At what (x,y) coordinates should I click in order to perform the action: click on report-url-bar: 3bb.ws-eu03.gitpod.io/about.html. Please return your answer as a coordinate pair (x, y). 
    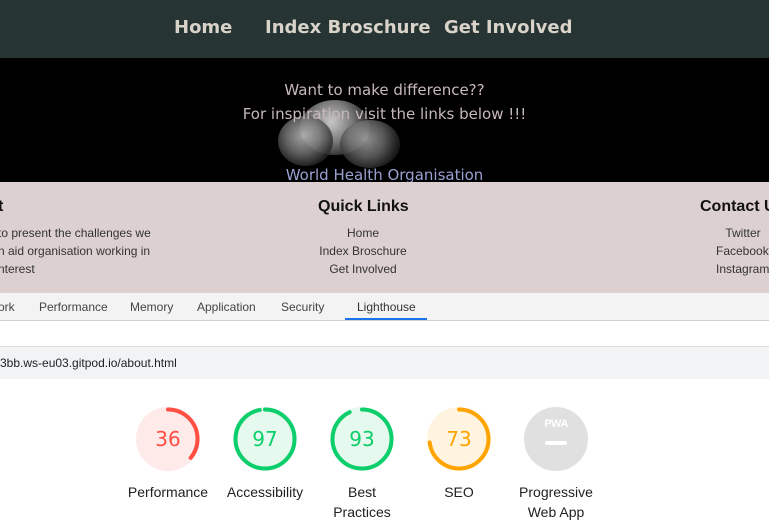
    Looking at the image, I should click on (384, 363).